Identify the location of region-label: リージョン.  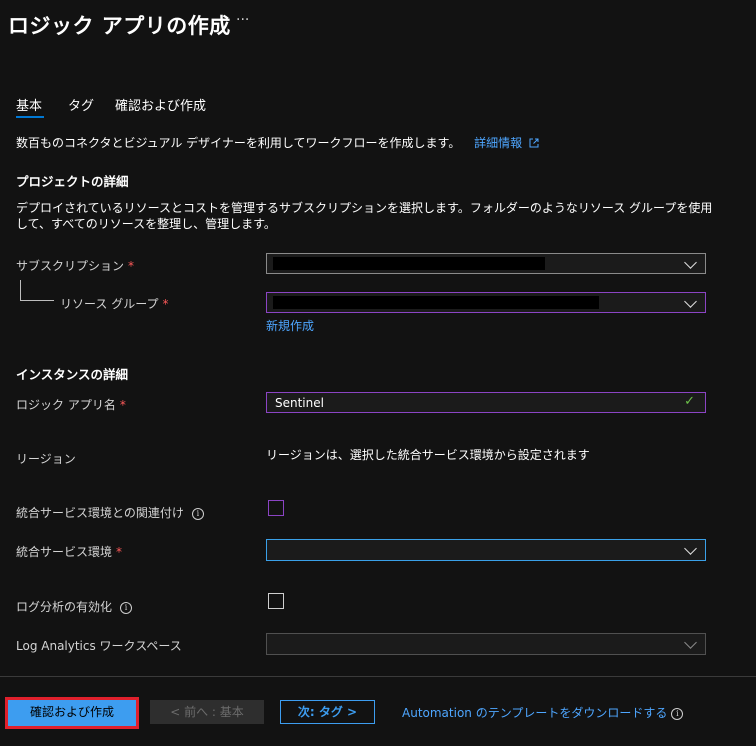
(46, 459).